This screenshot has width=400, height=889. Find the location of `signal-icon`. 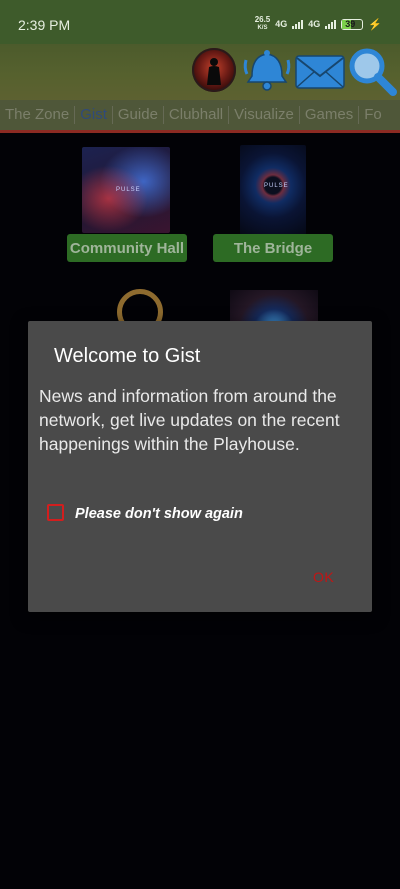

signal-icon is located at coordinates (298, 24).